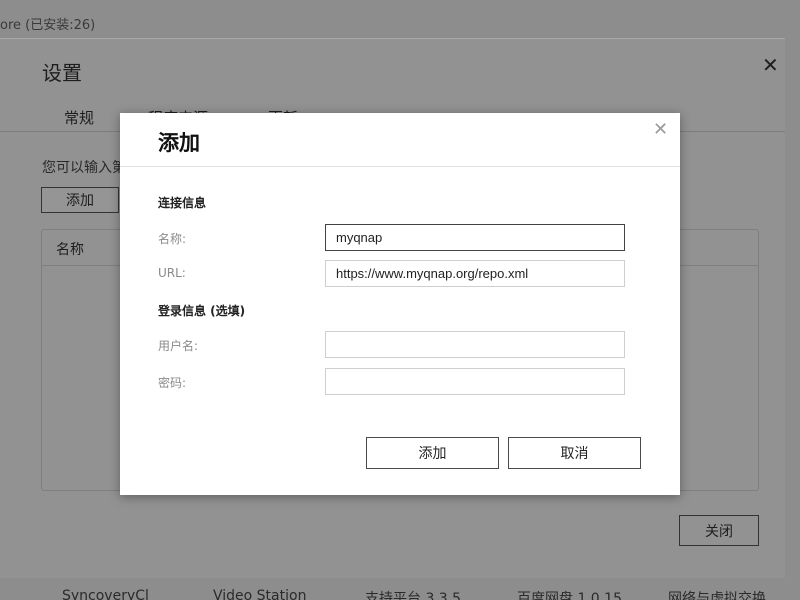 The image size is (800, 600). I want to click on name-label: 名称:, so click(172, 239).